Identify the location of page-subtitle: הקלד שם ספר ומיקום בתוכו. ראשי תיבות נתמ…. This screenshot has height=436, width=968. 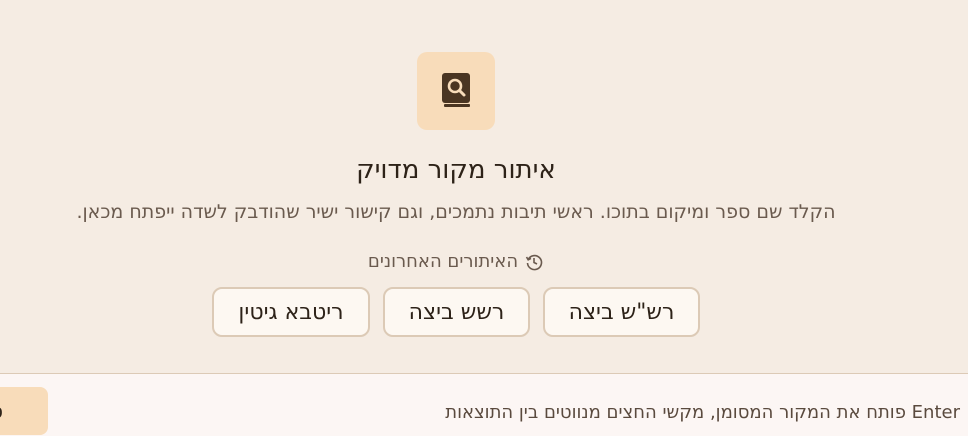
(456, 212).